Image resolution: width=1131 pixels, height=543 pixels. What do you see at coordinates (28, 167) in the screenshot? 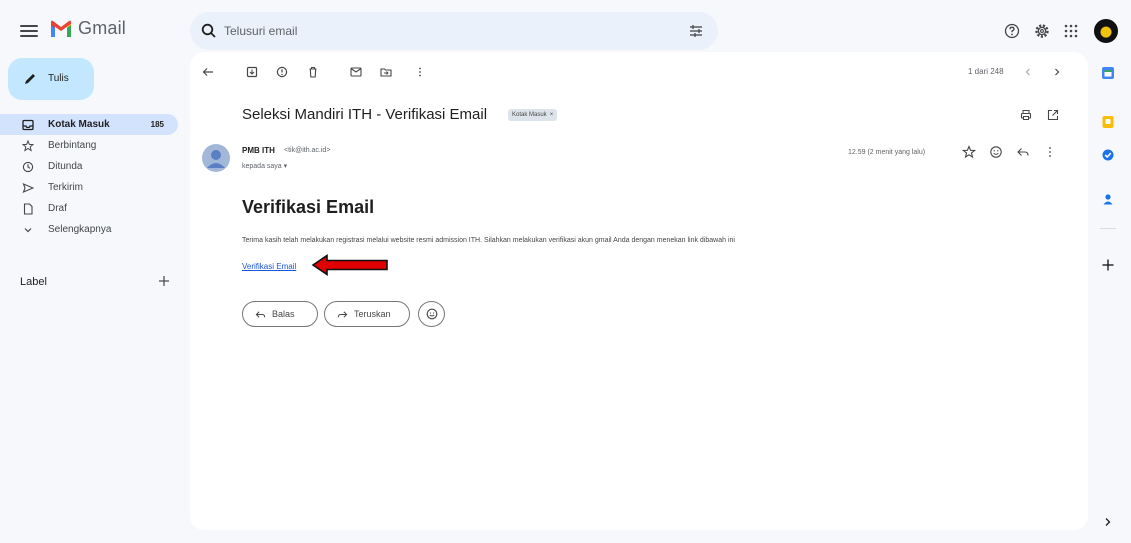
I see `clock-icon` at bounding box center [28, 167].